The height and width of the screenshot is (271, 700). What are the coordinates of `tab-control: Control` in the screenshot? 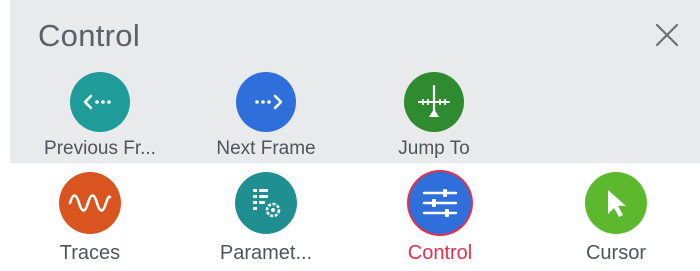 It's located at (440, 220).